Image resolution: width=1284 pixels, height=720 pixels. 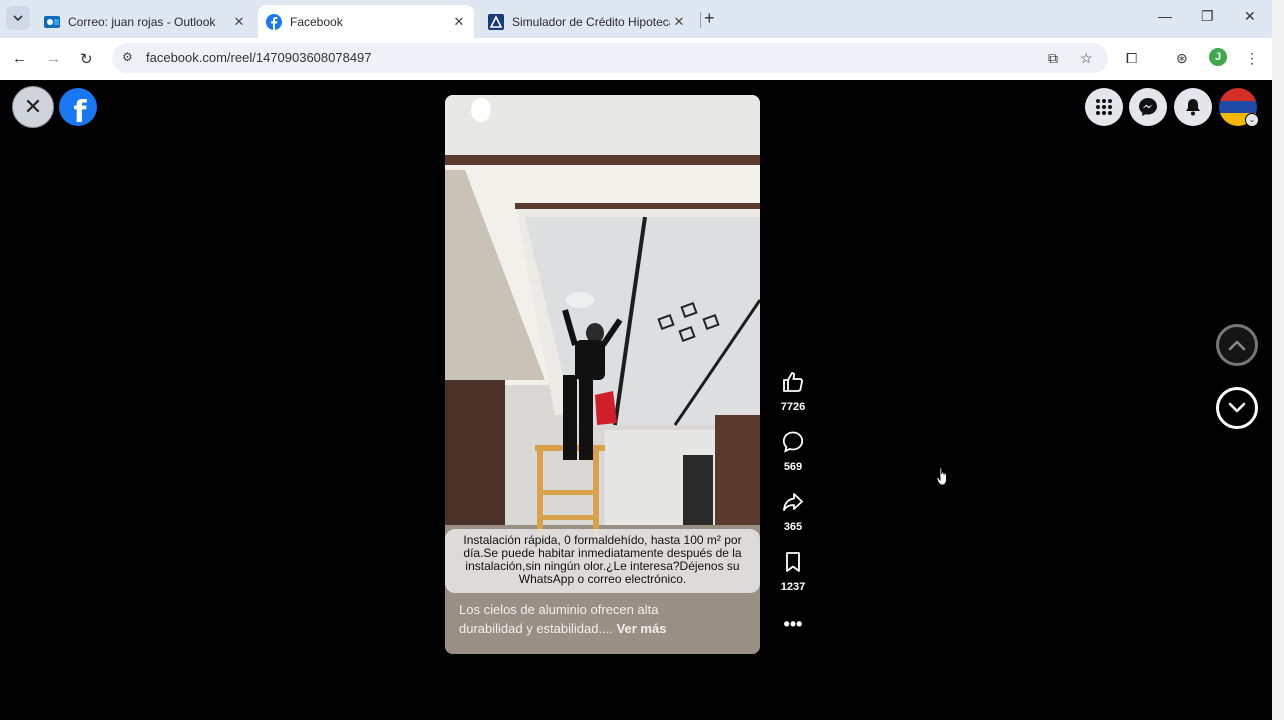 I want to click on minimize-icon: —, so click(x=1165, y=16).